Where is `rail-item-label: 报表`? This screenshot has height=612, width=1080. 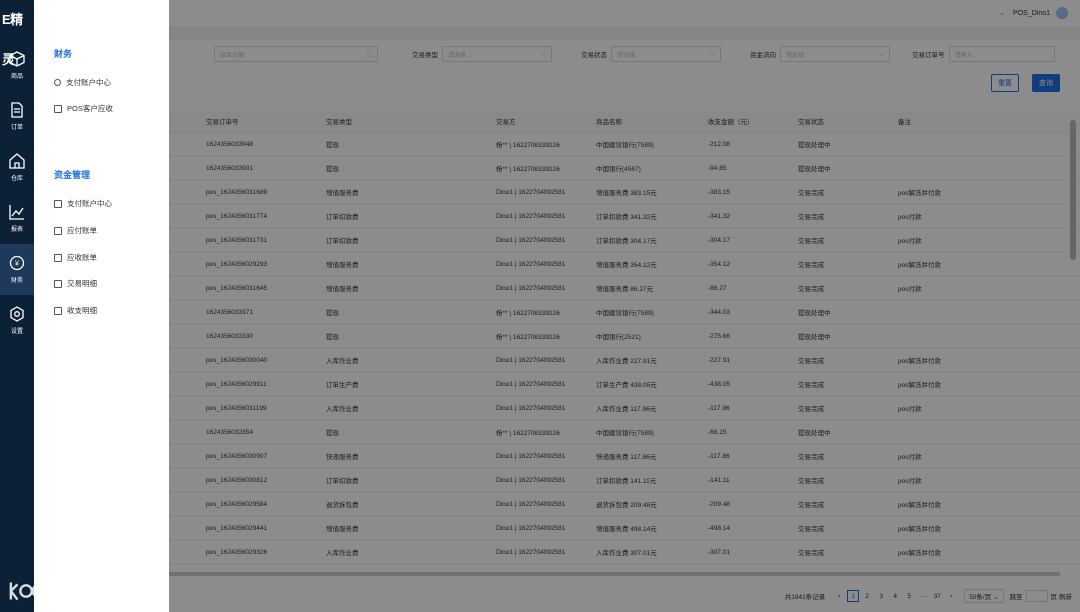 rail-item-label: 报表 is located at coordinates (16, 230).